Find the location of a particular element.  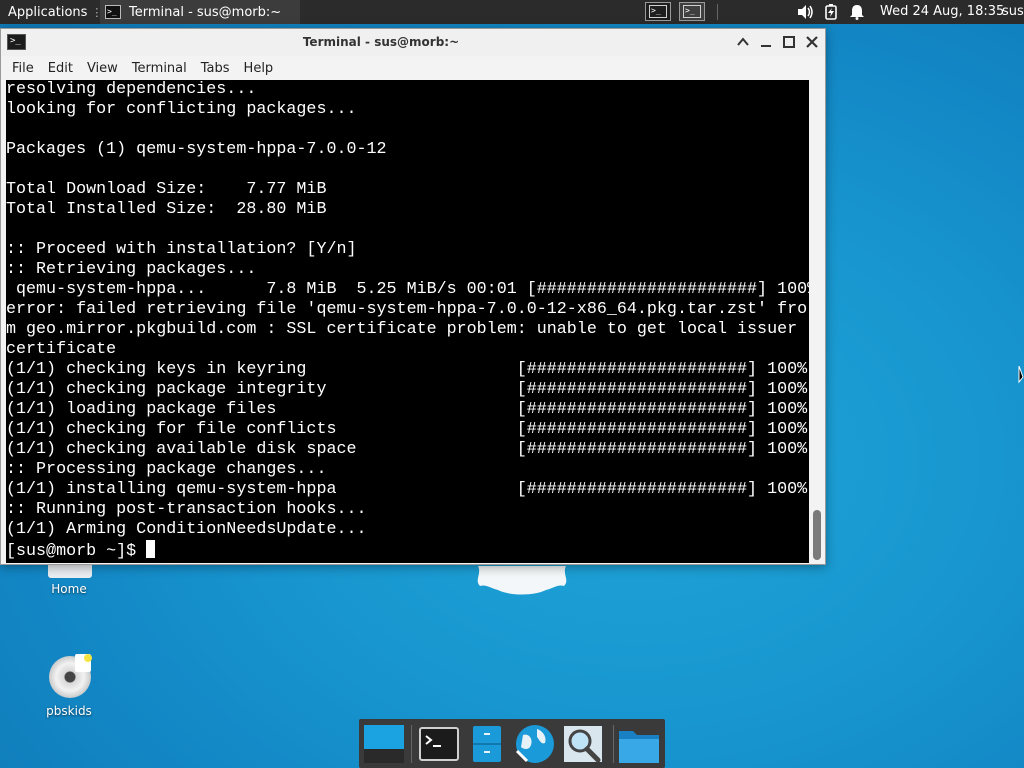

terminal-scrollbar is located at coordinates (817, 321).